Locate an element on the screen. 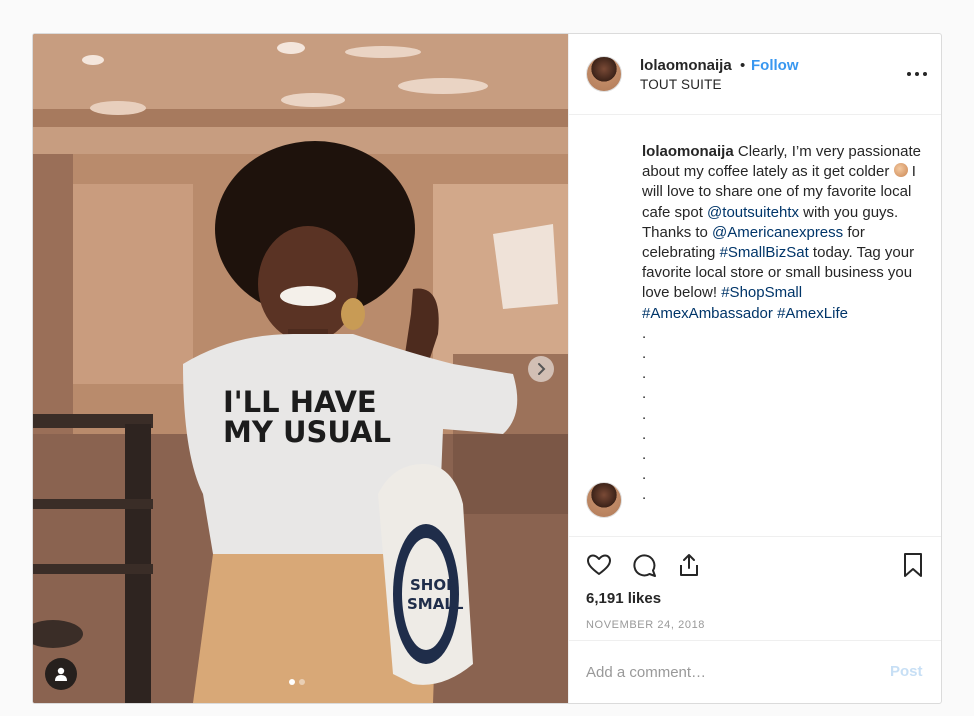 The image size is (974, 716). comment-bar: Post is located at coordinates (755, 671).